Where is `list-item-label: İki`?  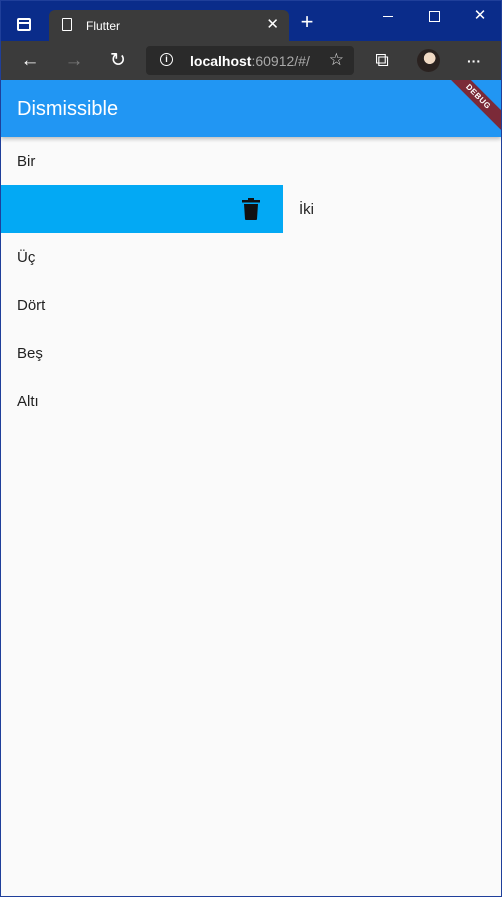
list-item-label: İki is located at coordinates (306, 209).